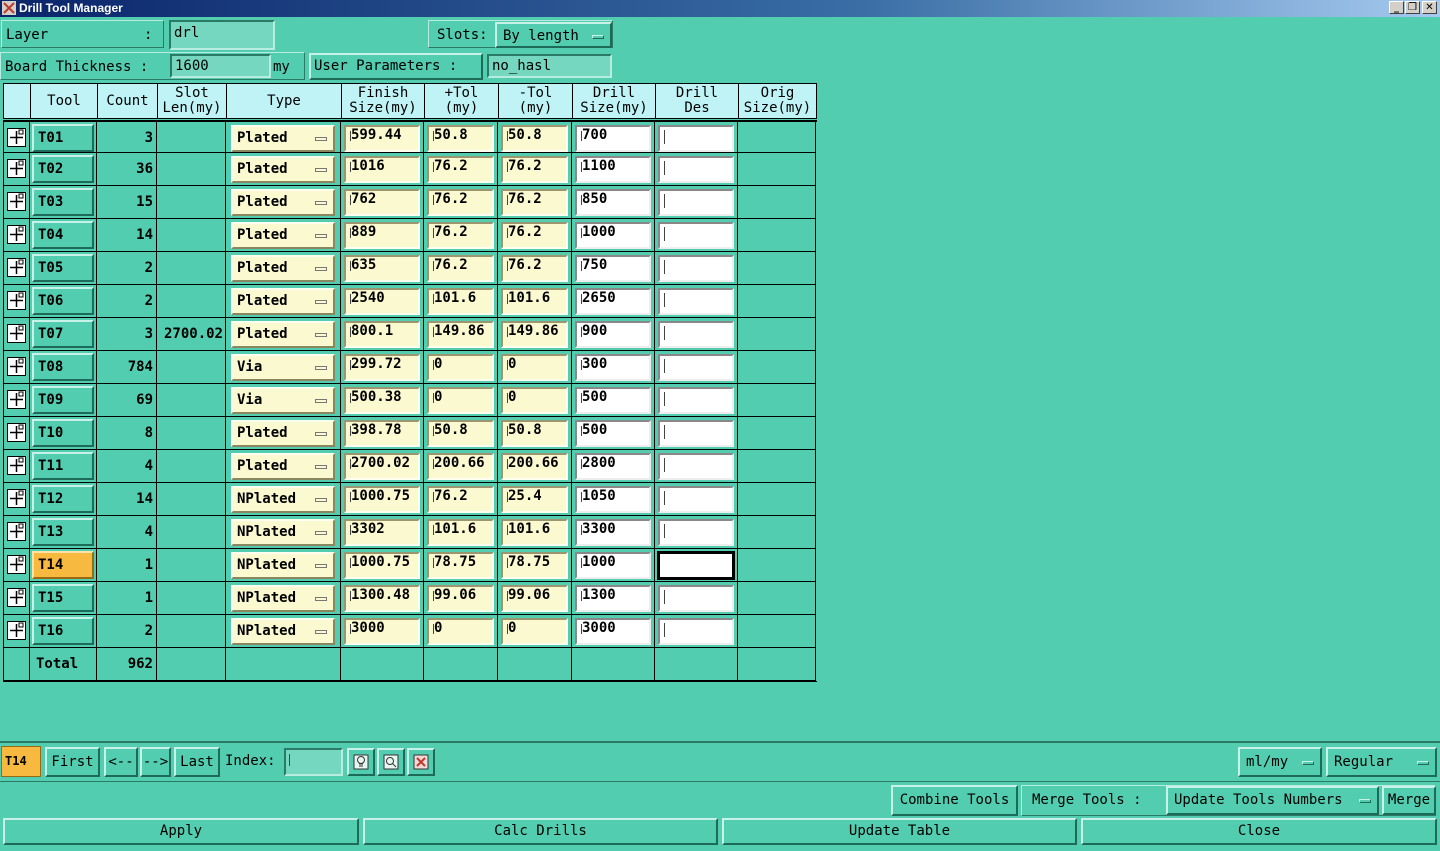  What do you see at coordinates (63, 367) in the screenshot?
I see `tool-button: T08` at bounding box center [63, 367].